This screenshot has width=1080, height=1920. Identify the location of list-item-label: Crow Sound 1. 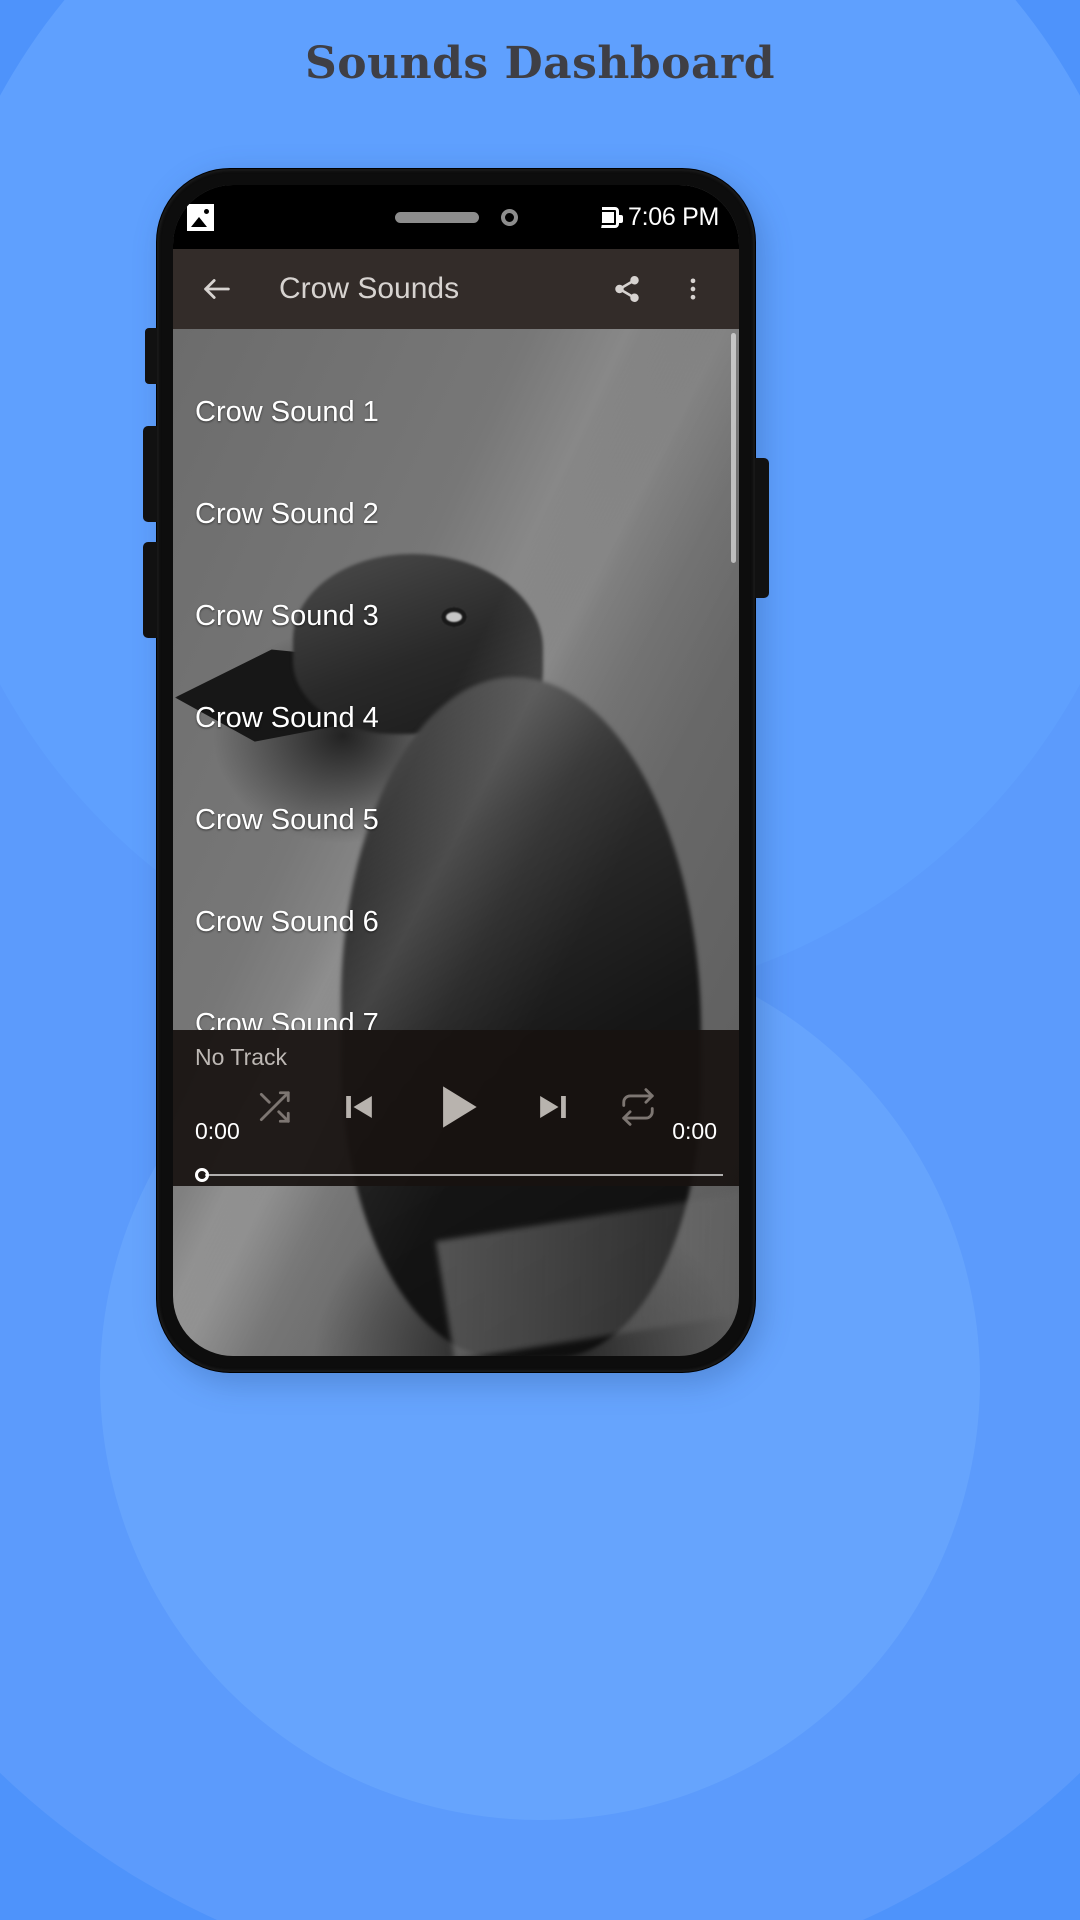
(287, 411).